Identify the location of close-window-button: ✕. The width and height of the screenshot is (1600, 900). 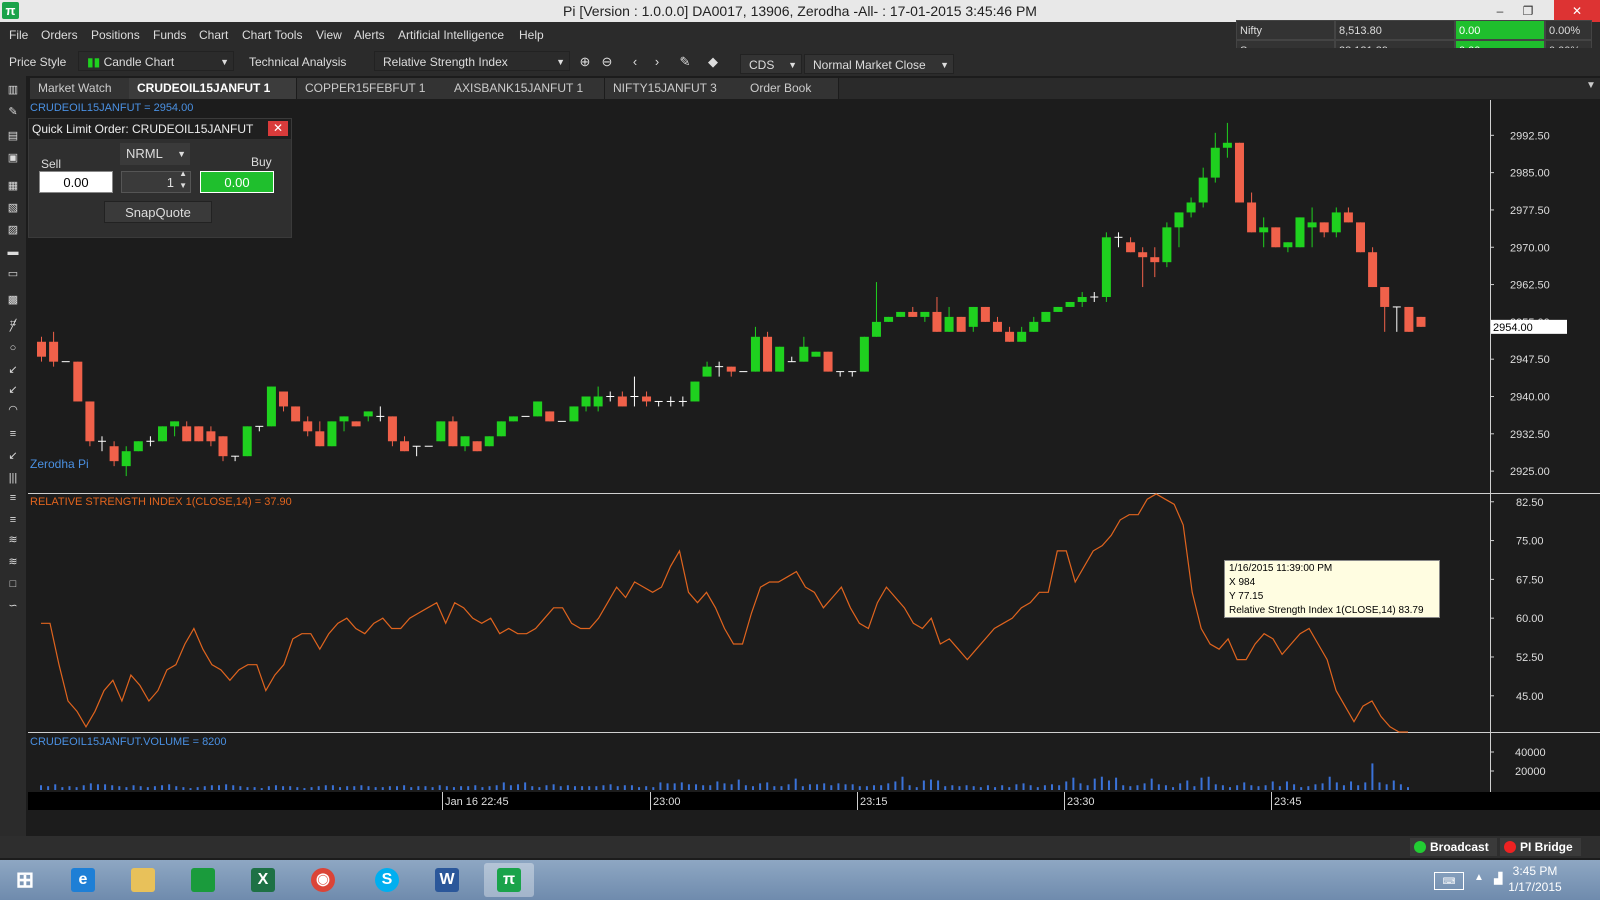
(1577, 11).